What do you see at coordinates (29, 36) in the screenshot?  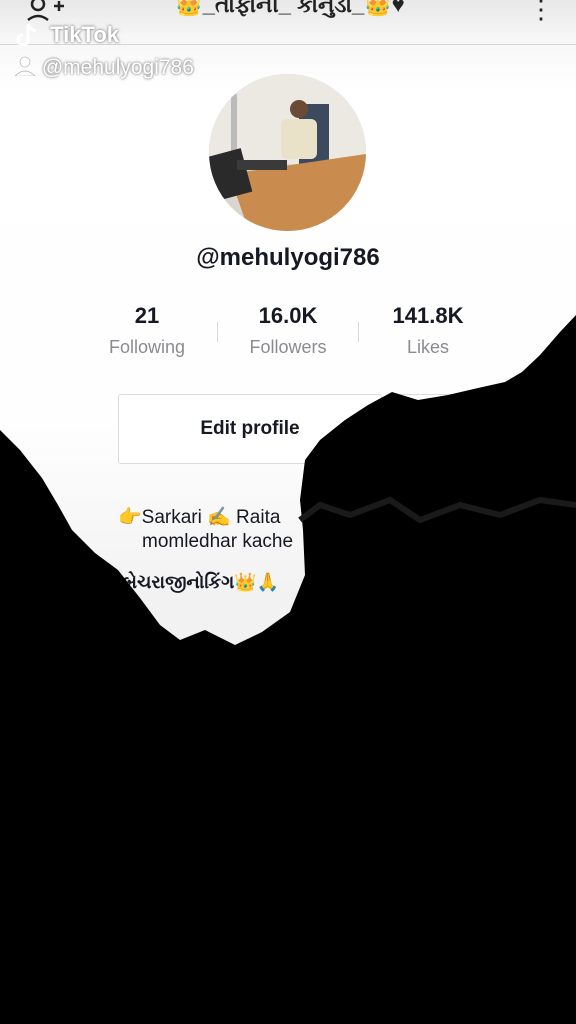 I see `tiktok-logo-icon` at bounding box center [29, 36].